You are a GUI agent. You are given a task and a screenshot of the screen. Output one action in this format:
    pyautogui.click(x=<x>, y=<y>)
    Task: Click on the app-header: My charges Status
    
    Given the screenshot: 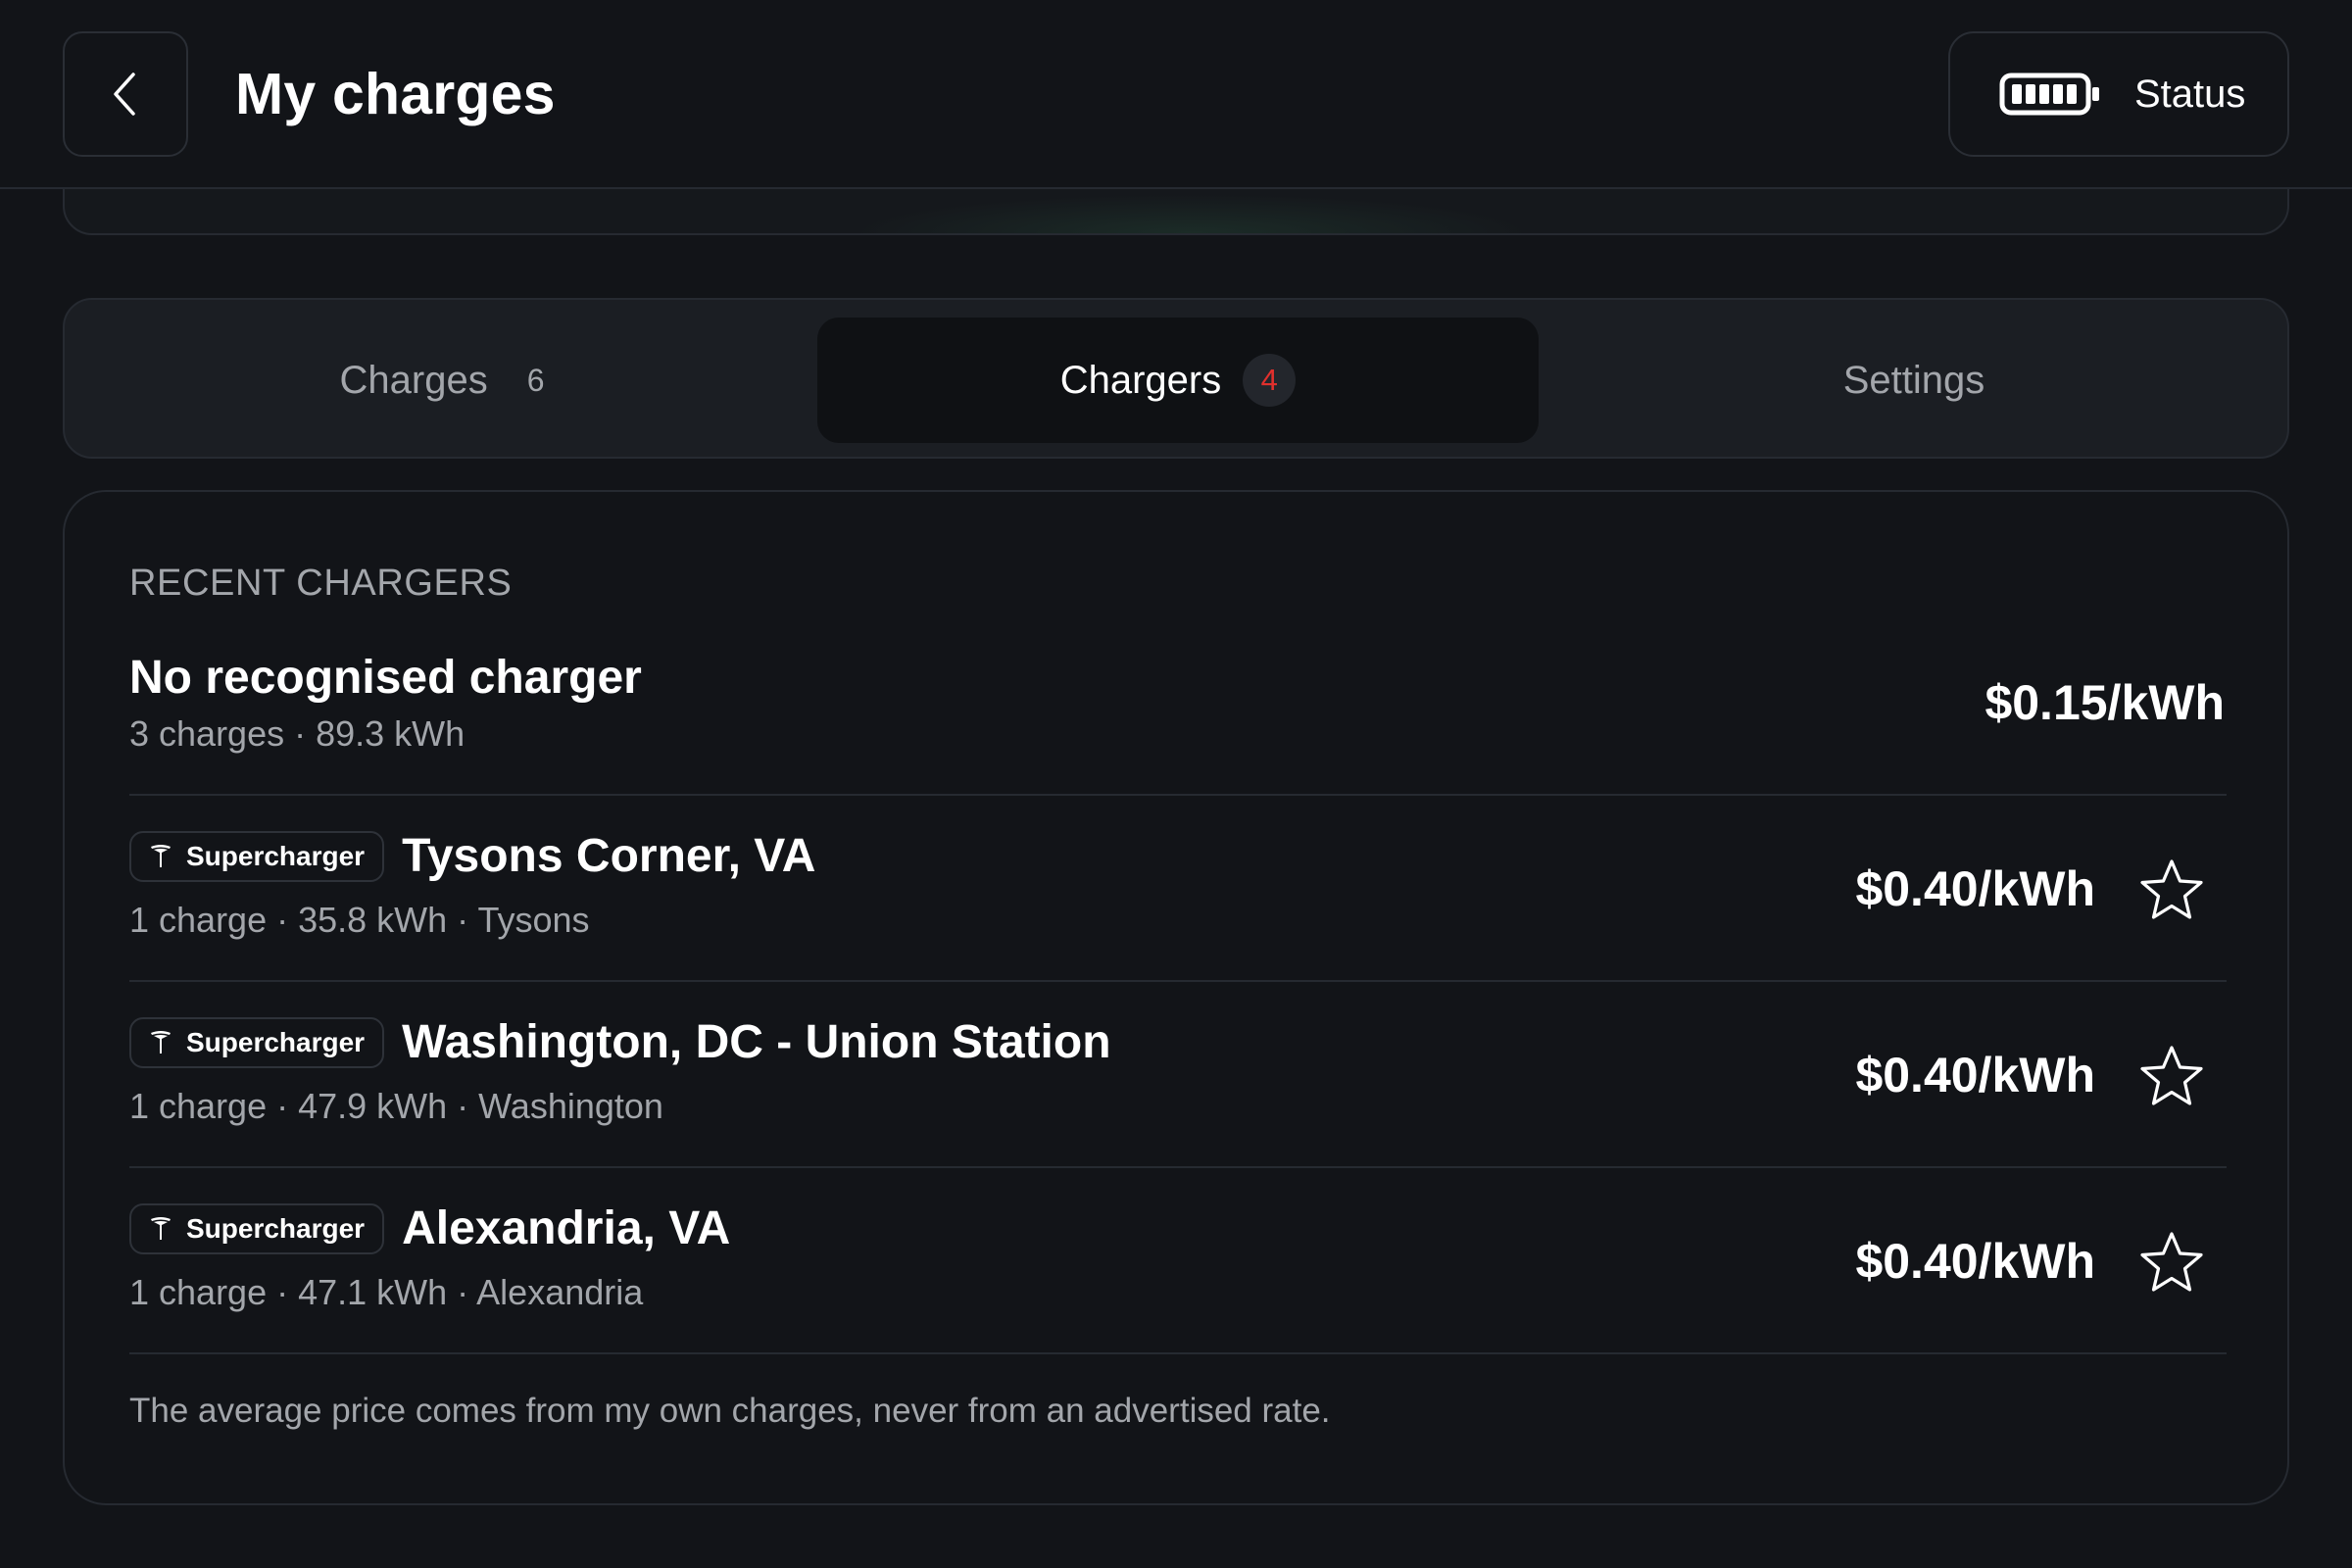 What is the action you would take?
    pyautogui.click(x=1176, y=94)
    